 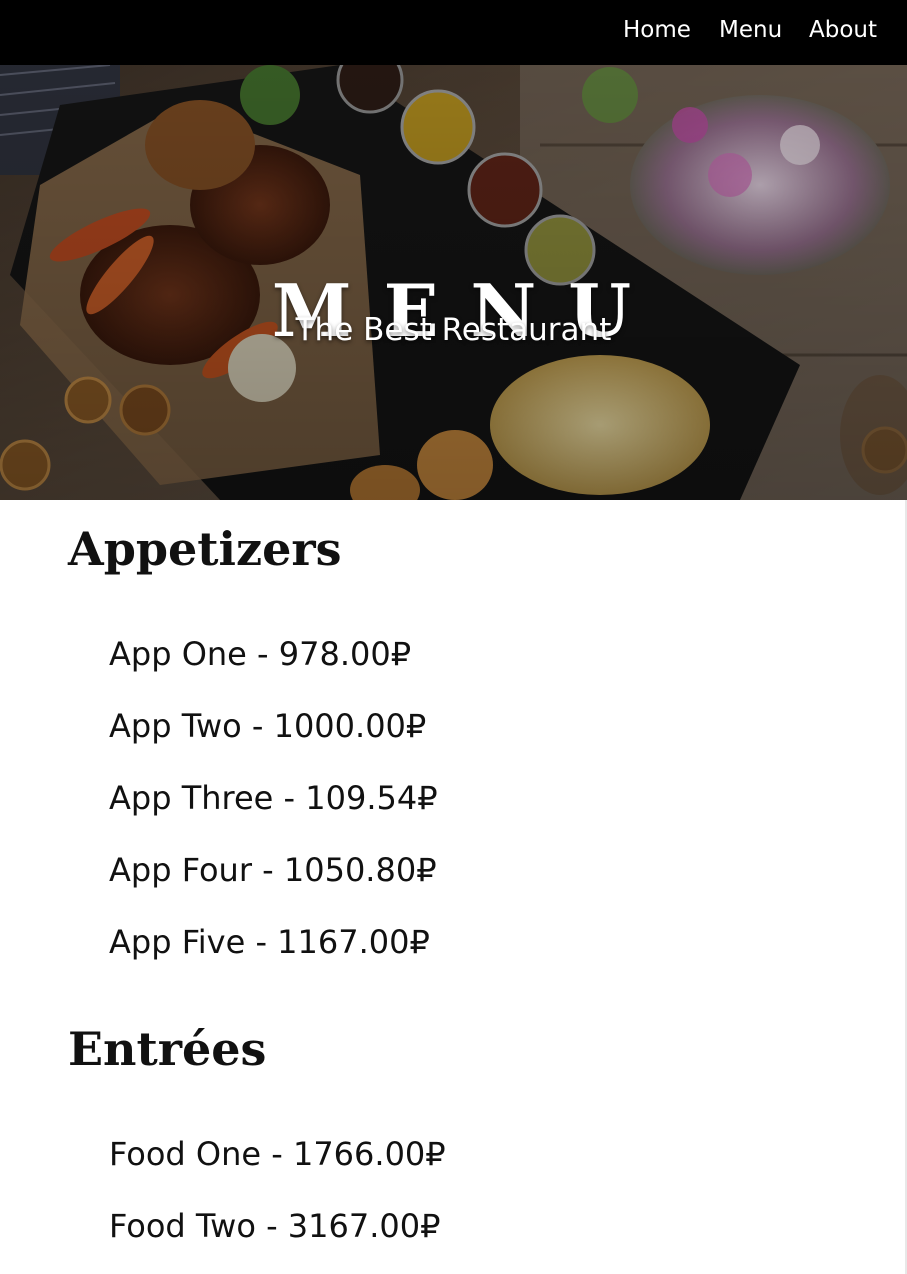 I want to click on menu-item: App Four - 1050.80₽, so click(x=273, y=870).